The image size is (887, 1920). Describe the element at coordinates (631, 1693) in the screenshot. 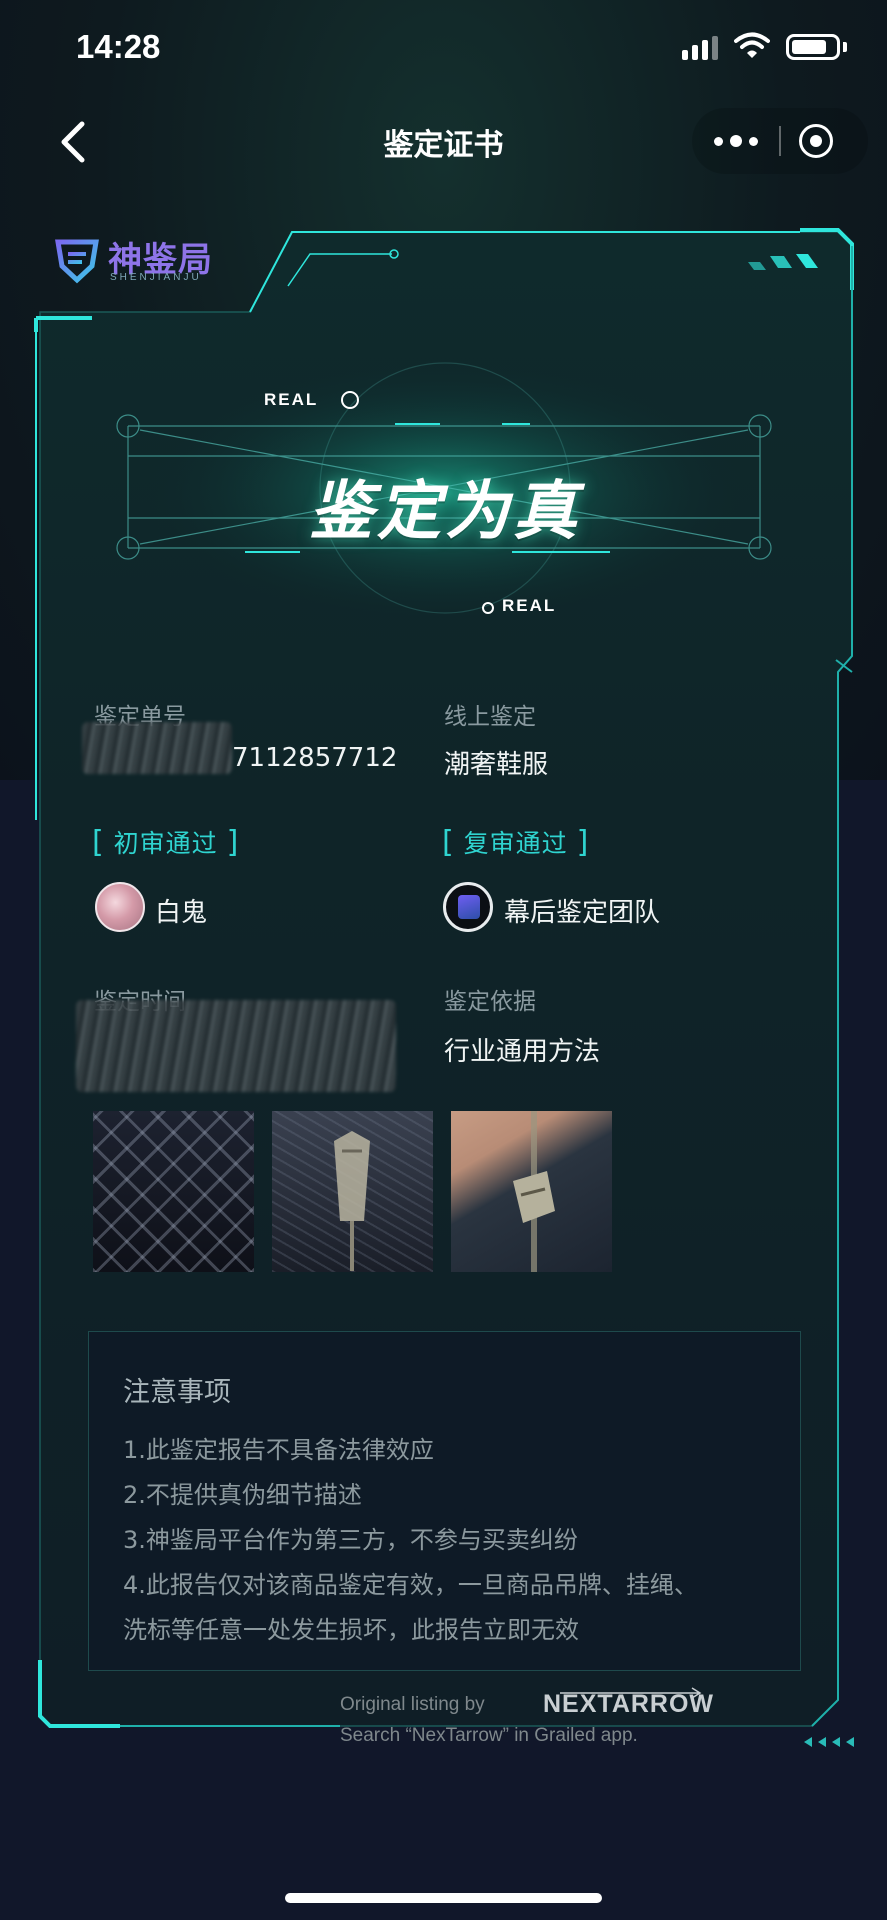

I see `arrow-icon` at that location.